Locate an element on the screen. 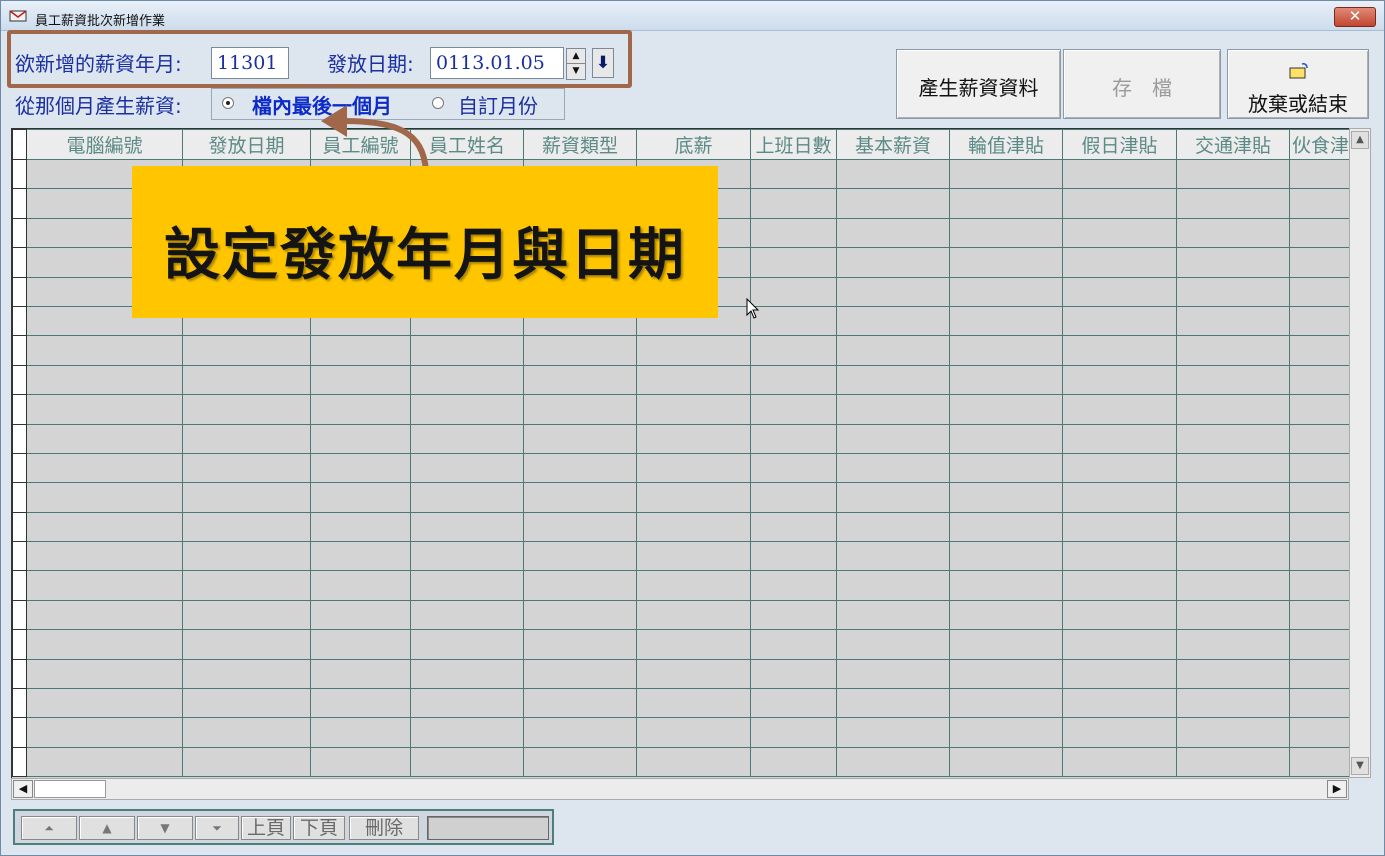  close-button: ✕ is located at coordinates (1355, 17).